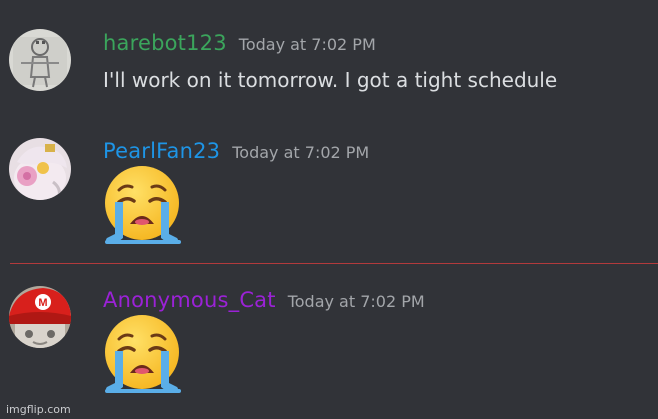 The width and height of the screenshot is (658, 419). What do you see at coordinates (165, 43) in the screenshot?
I see `username: harebot123` at bounding box center [165, 43].